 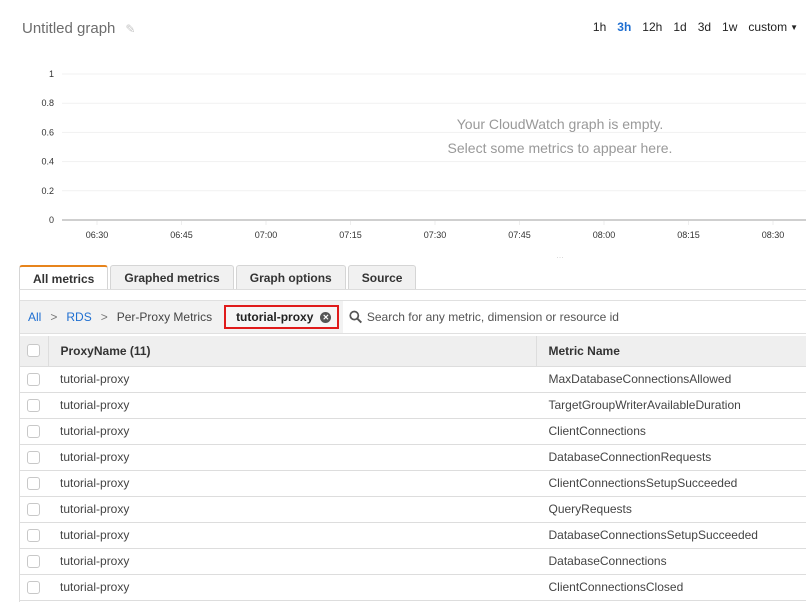 What do you see at coordinates (671, 457) in the screenshot?
I see `metric-name-cell: DatabaseConnectionRequests` at bounding box center [671, 457].